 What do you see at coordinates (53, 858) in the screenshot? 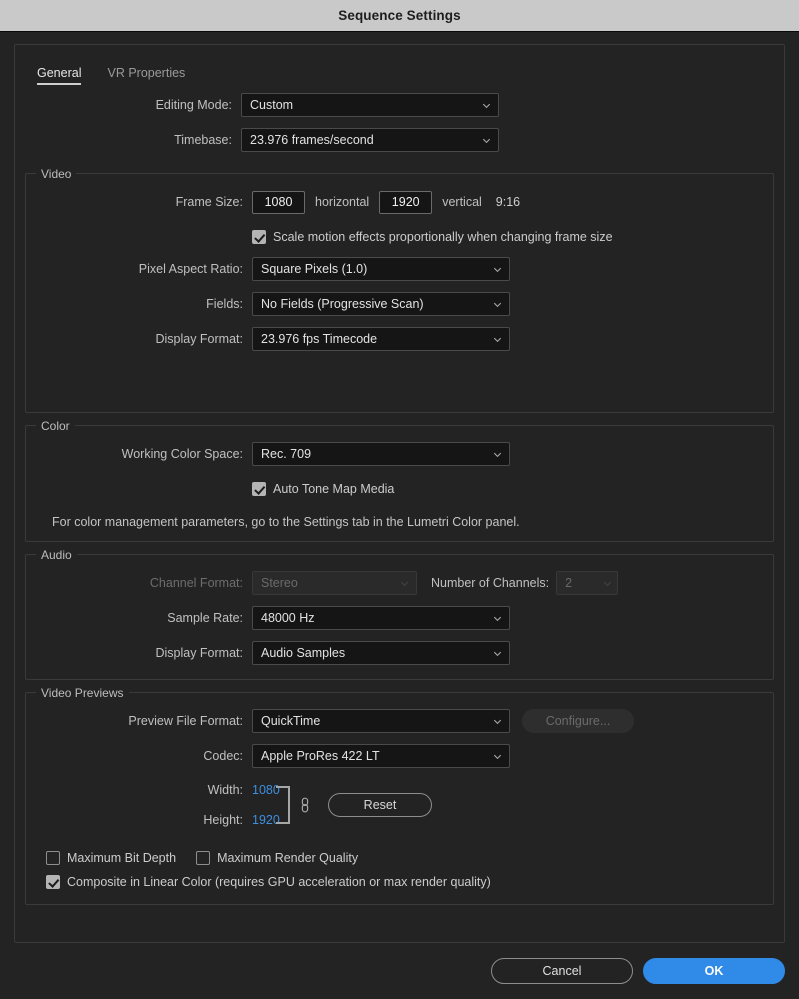
I see `maximum-bit-depth-checkbox` at bounding box center [53, 858].